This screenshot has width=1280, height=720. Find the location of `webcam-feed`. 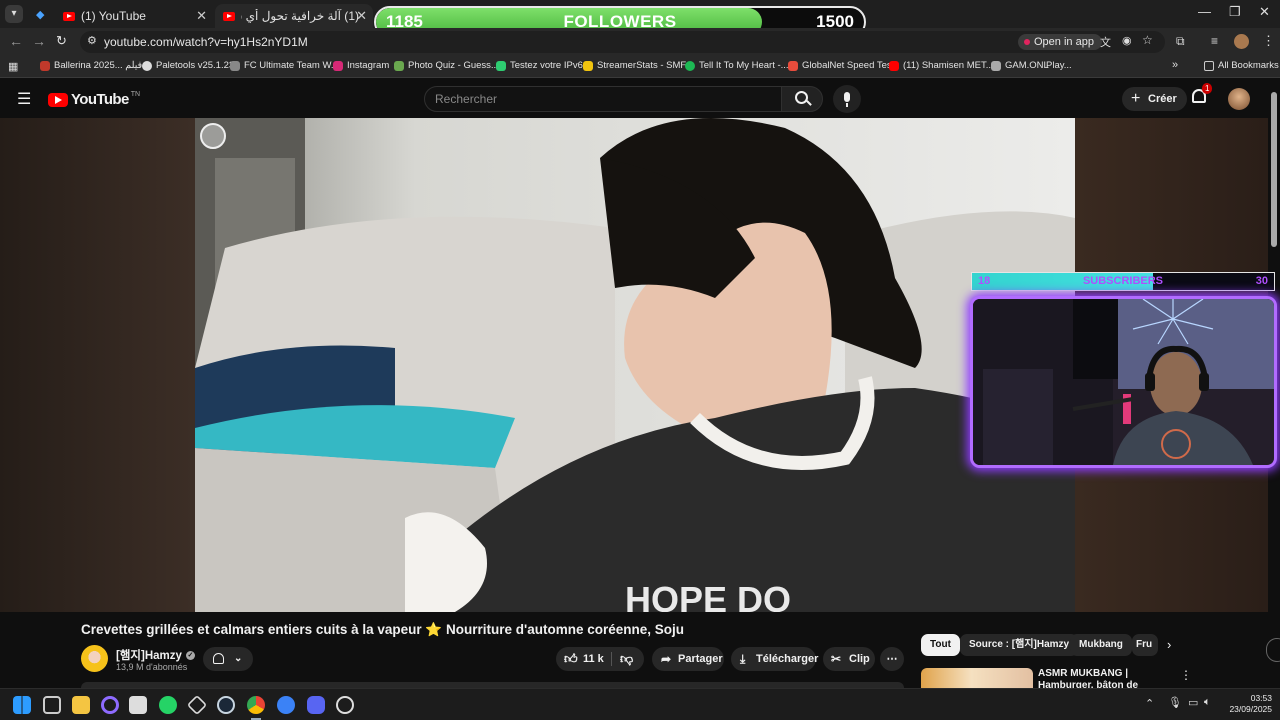

webcam-feed is located at coordinates (1123, 382).